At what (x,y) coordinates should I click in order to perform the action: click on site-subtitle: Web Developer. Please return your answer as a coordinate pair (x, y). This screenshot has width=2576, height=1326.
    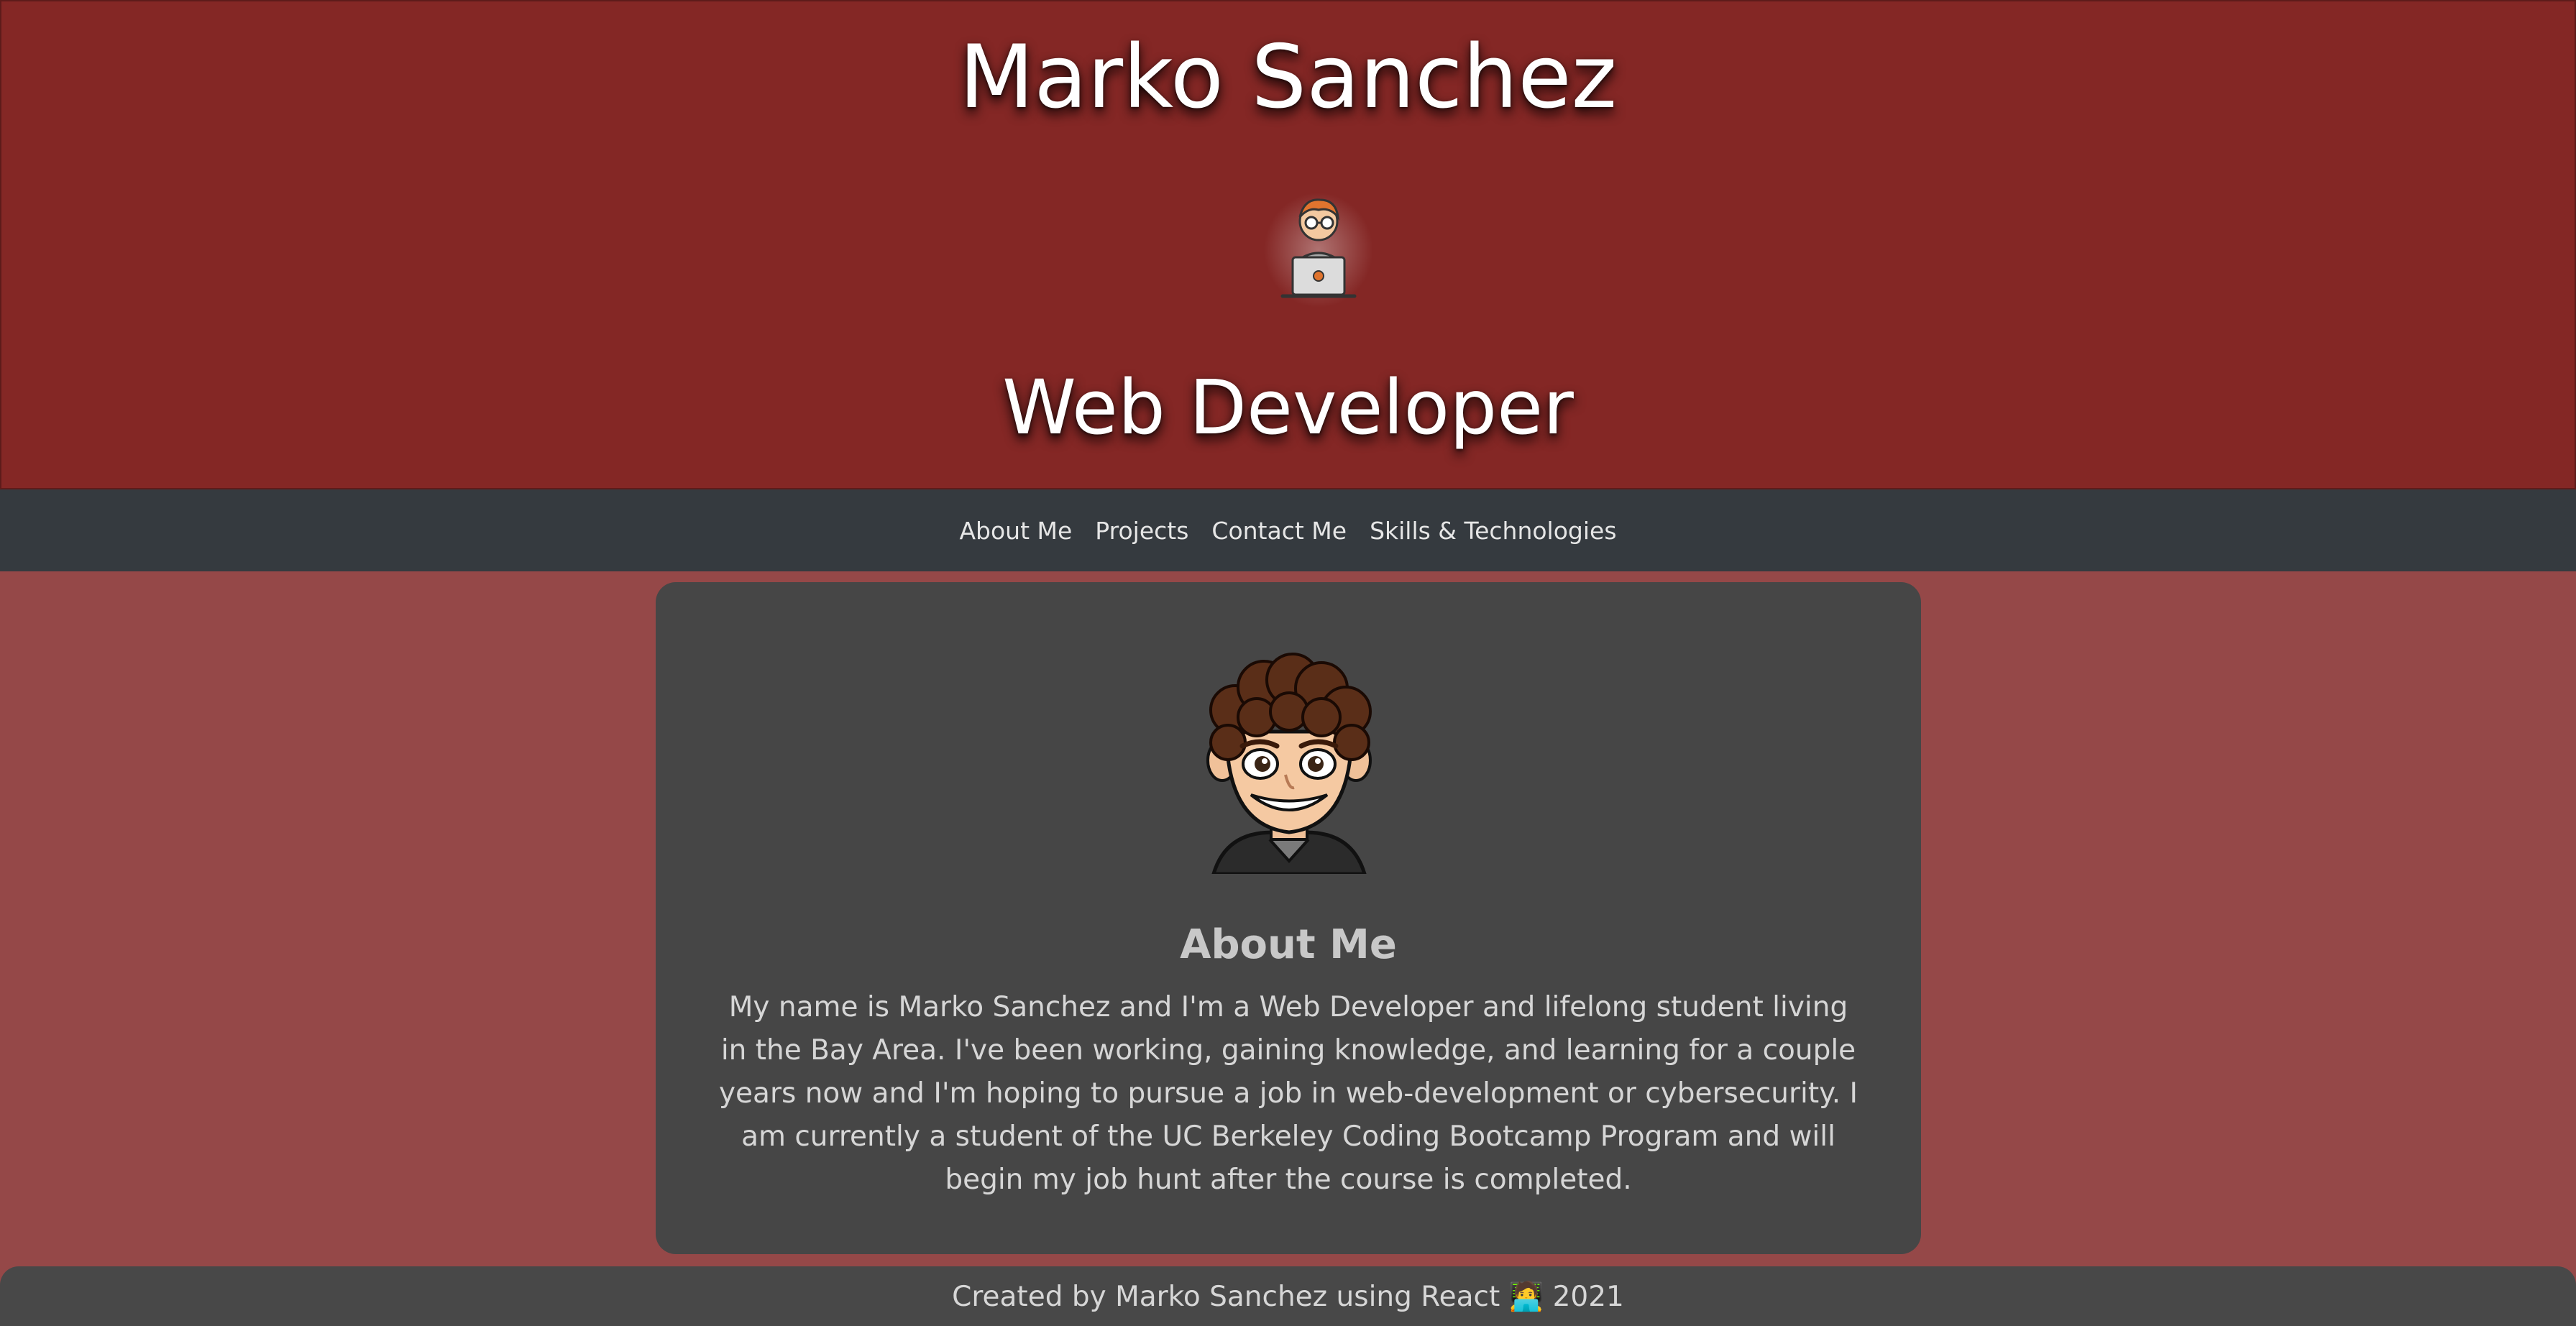
    Looking at the image, I should click on (1288, 408).